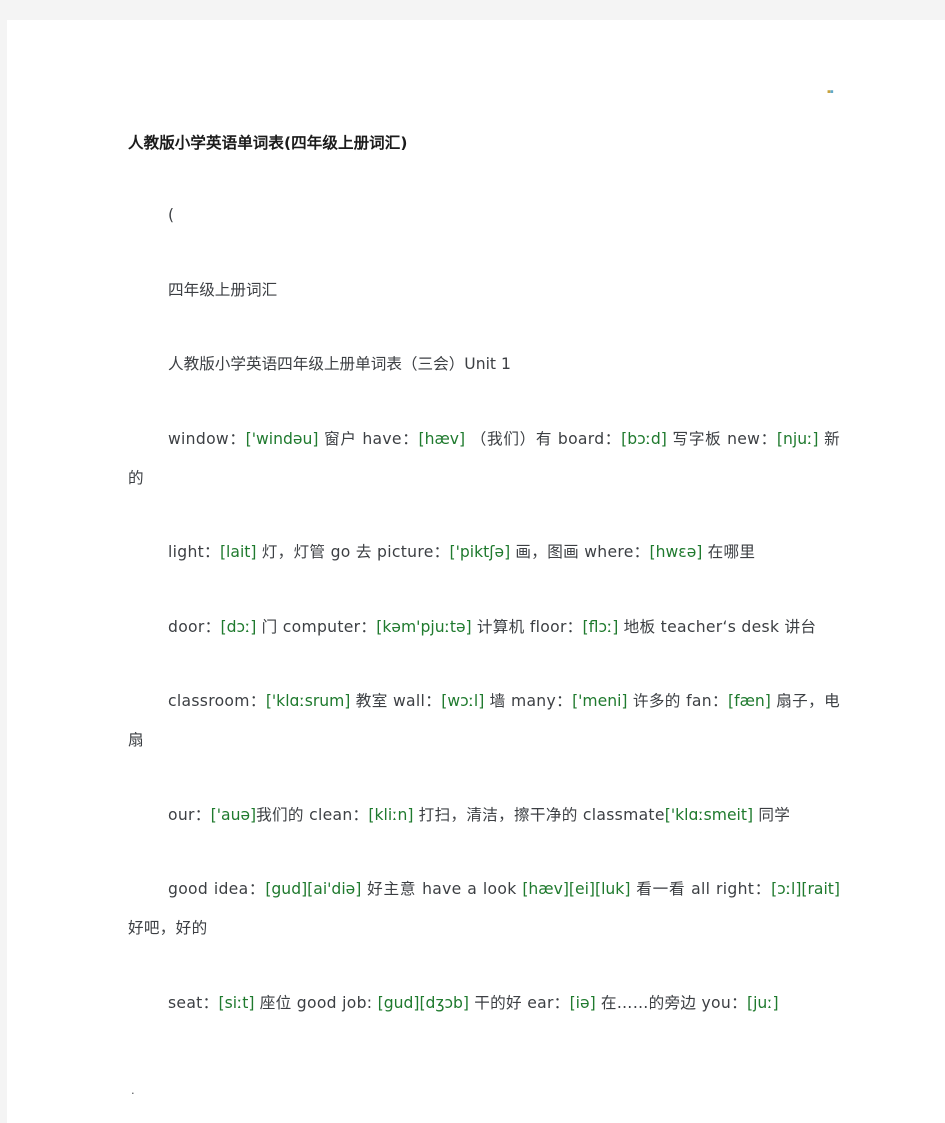 This screenshot has height=1123, width=945. What do you see at coordinates (194, 626) in the screenshot?
I see `vocabulary-text: door：` at bounding box center [194, 626].